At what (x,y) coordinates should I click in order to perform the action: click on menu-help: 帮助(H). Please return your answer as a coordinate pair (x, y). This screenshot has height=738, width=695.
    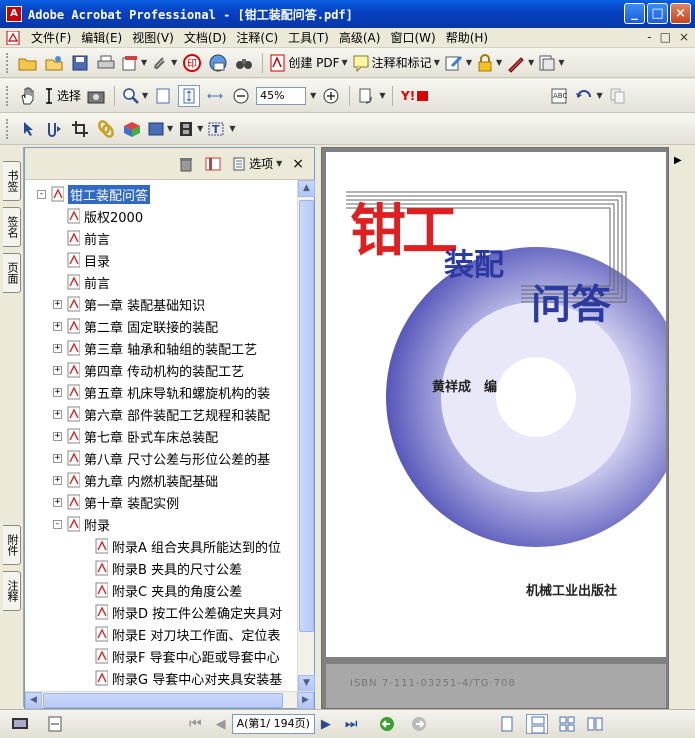
    Looking at the image, I should click on (467, 37).